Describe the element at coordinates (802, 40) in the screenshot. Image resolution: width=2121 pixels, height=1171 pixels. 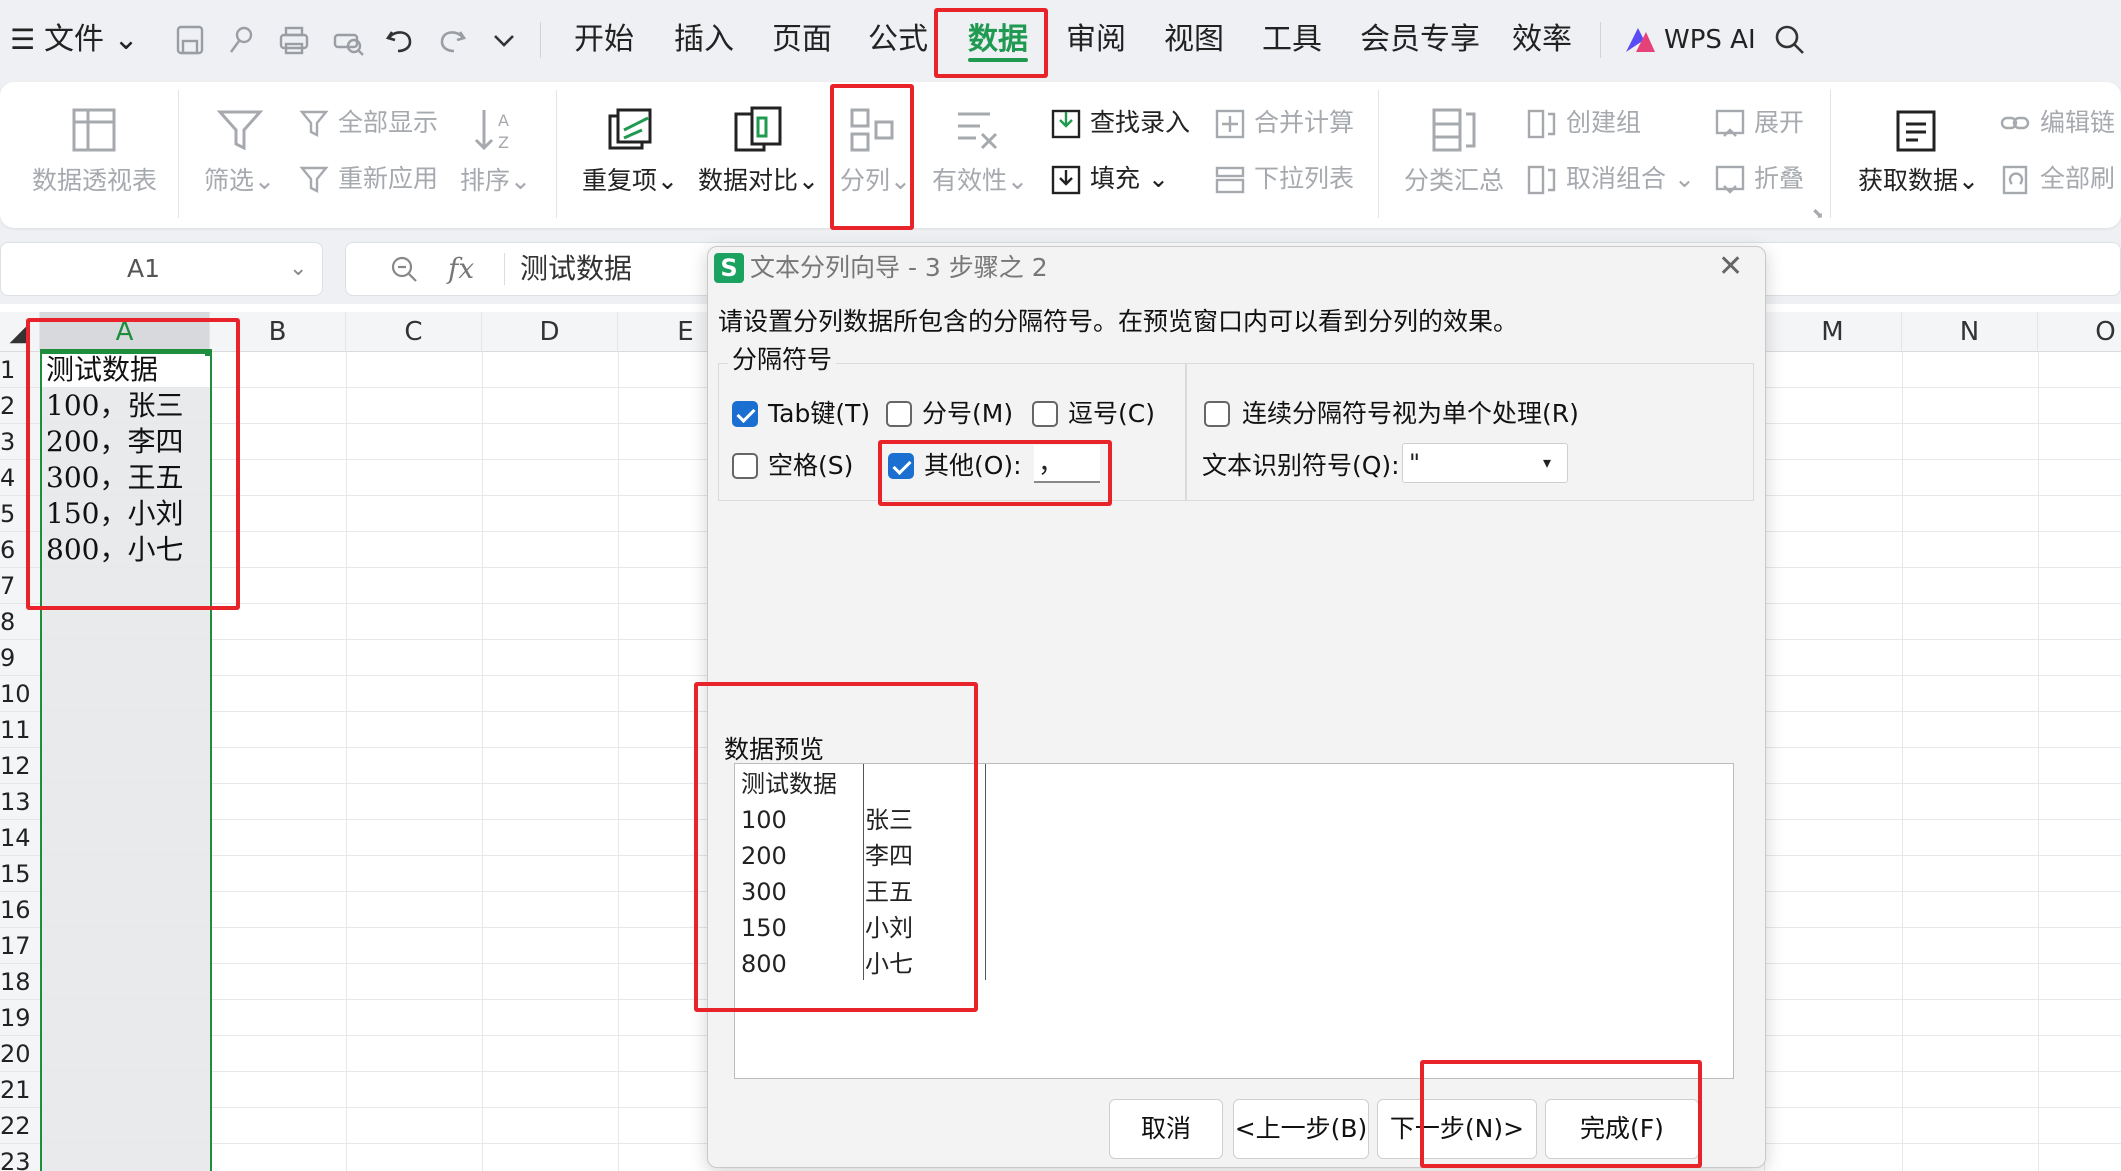
I see `tab-page: 页面` at that location.